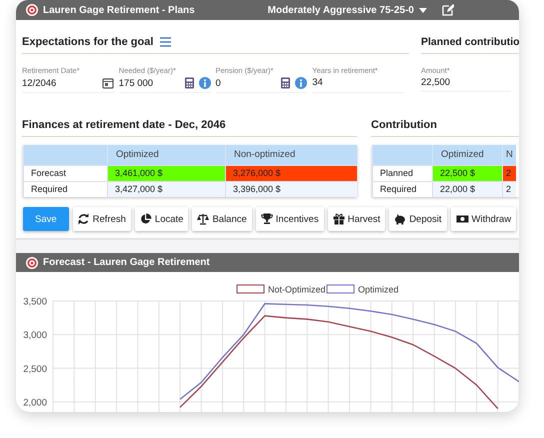  What do you see at coordinates (402, 173) in the screenshot?
I see `row-label: Planned` at bounding box center [402, 173].